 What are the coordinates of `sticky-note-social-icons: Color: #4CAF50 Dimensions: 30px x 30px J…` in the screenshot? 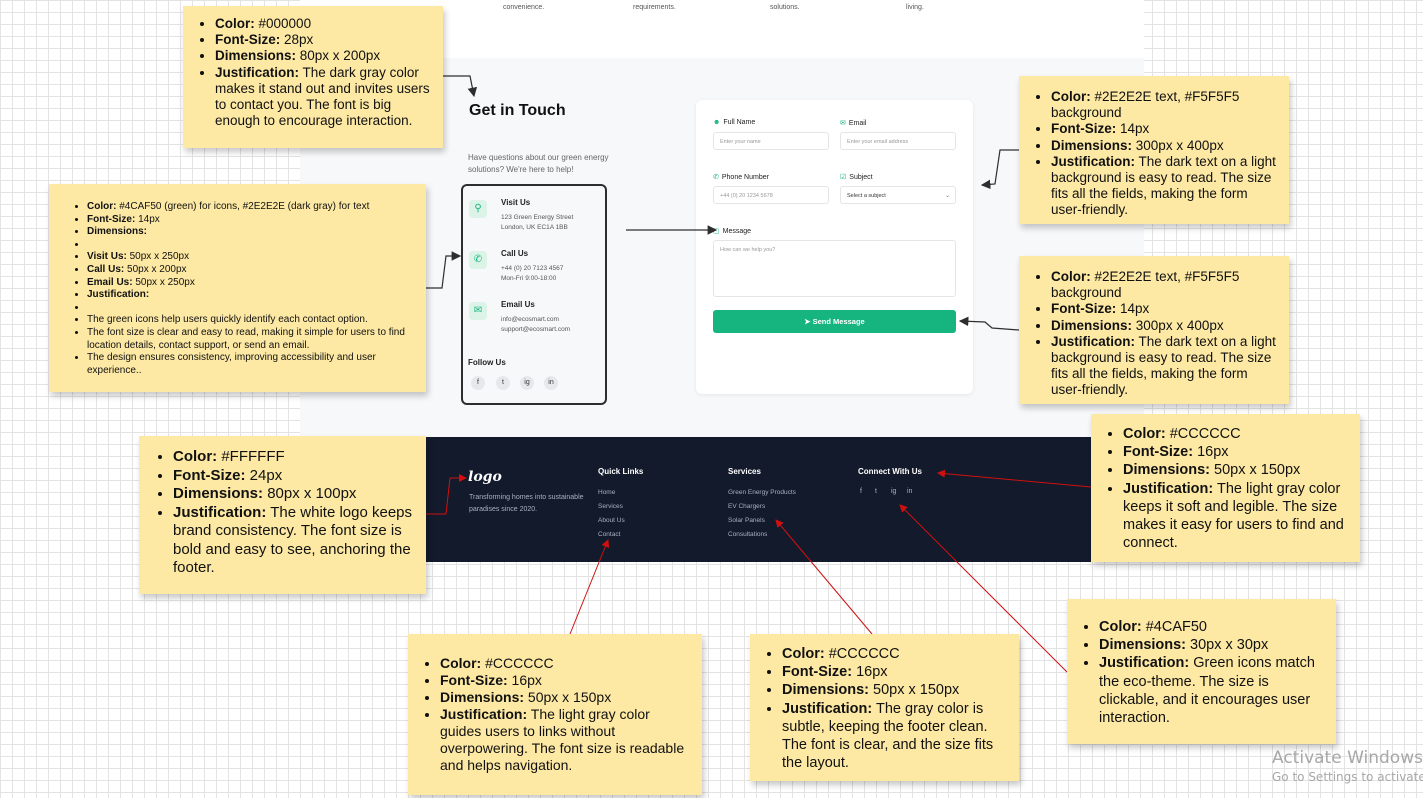 It's located at (1201, 671).